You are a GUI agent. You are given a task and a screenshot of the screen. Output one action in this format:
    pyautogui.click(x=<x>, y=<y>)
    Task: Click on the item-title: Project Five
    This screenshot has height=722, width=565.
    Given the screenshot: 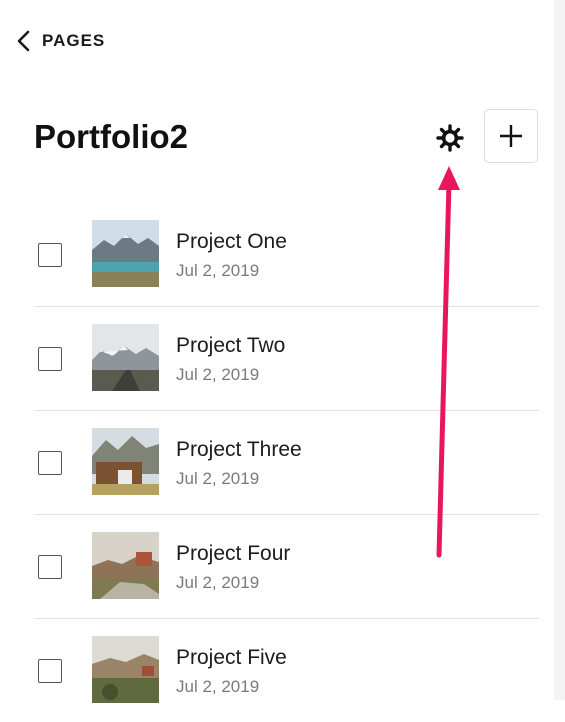 What is the action you would take?
    pyautogui.click(x=231, y=658)
    